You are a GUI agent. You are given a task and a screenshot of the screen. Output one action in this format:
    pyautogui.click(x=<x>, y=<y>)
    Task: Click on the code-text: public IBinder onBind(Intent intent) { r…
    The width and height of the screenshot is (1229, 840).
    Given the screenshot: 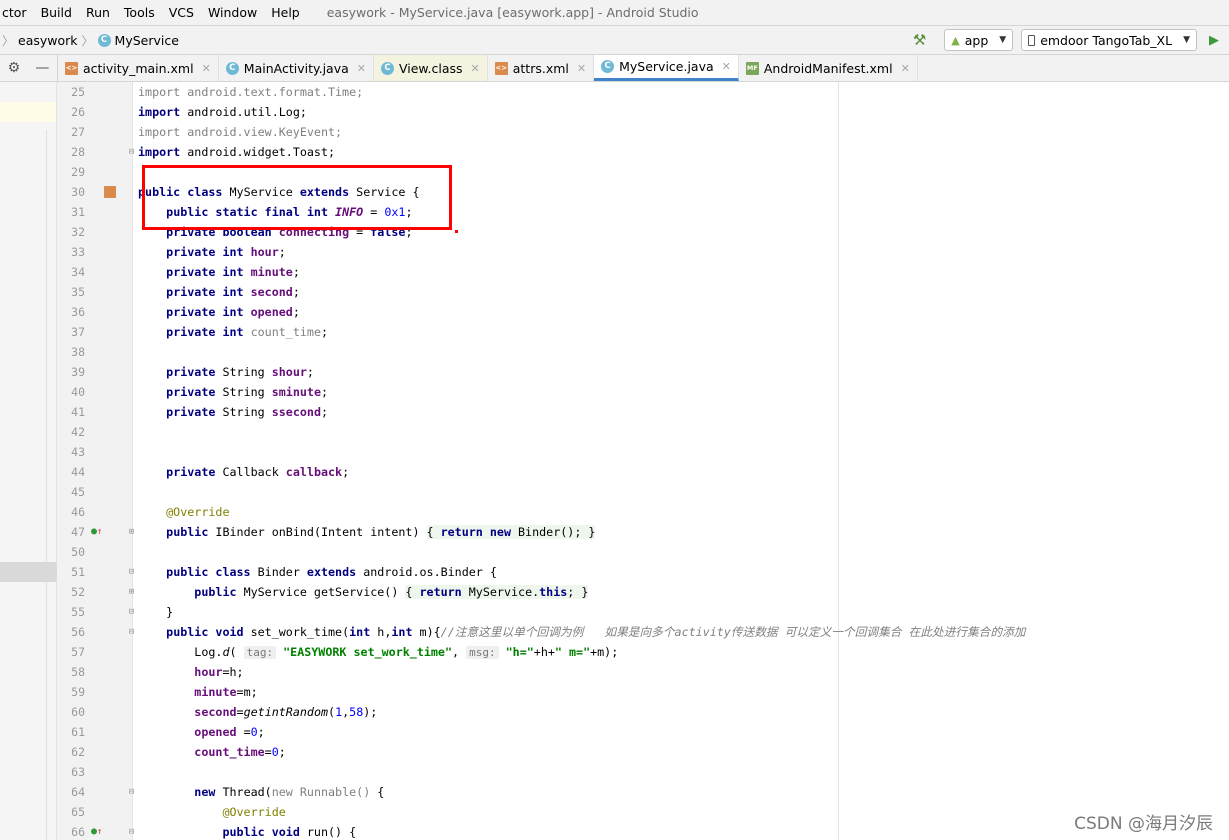 What is the action you would take?
    pyautogui.click(x=381, y=532)
    